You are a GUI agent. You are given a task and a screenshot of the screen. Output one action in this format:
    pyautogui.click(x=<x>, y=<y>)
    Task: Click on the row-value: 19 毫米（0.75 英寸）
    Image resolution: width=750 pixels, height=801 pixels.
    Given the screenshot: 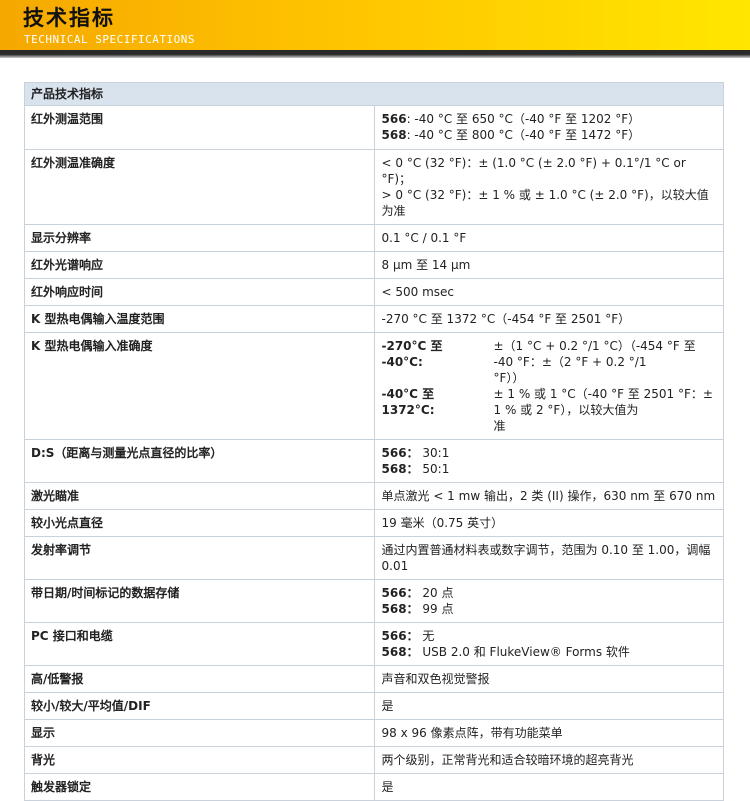 What is the action you would take?
    pyautogui.click(x=548, y=523)
    